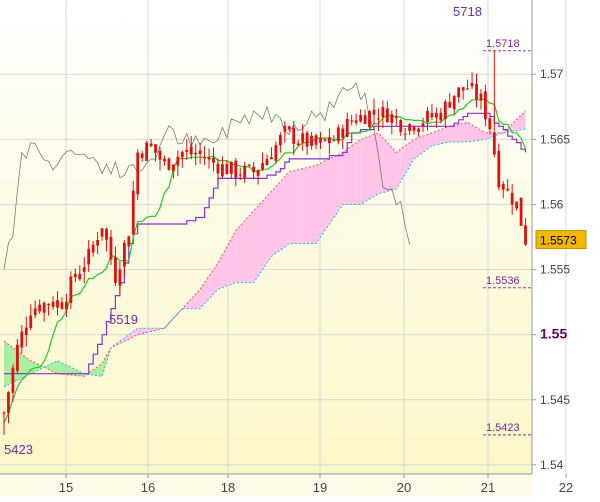 This screenshot has height=502, width=600. Describe the element at coordinates (555, 270) in the screenshot. I see `y-tick-label: 1.555` at that location.